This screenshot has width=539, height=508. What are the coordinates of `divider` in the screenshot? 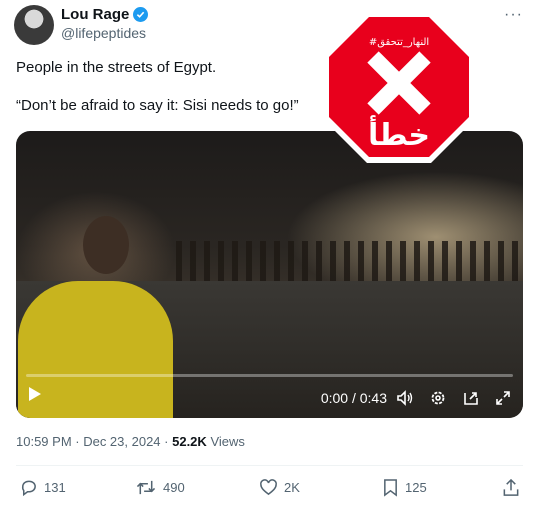 It's located at (269, 465).